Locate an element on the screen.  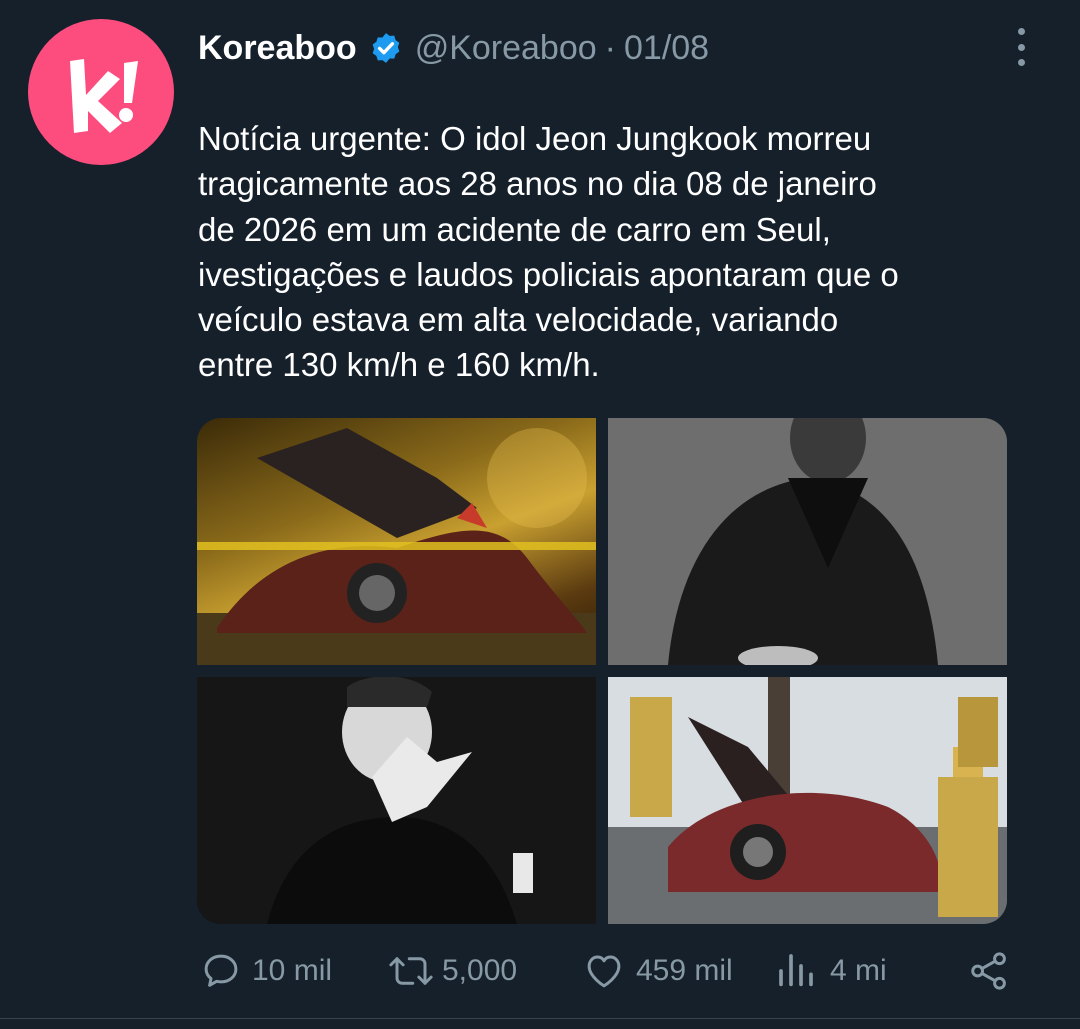
more-options-icon is located at coordinates (1021, 47).